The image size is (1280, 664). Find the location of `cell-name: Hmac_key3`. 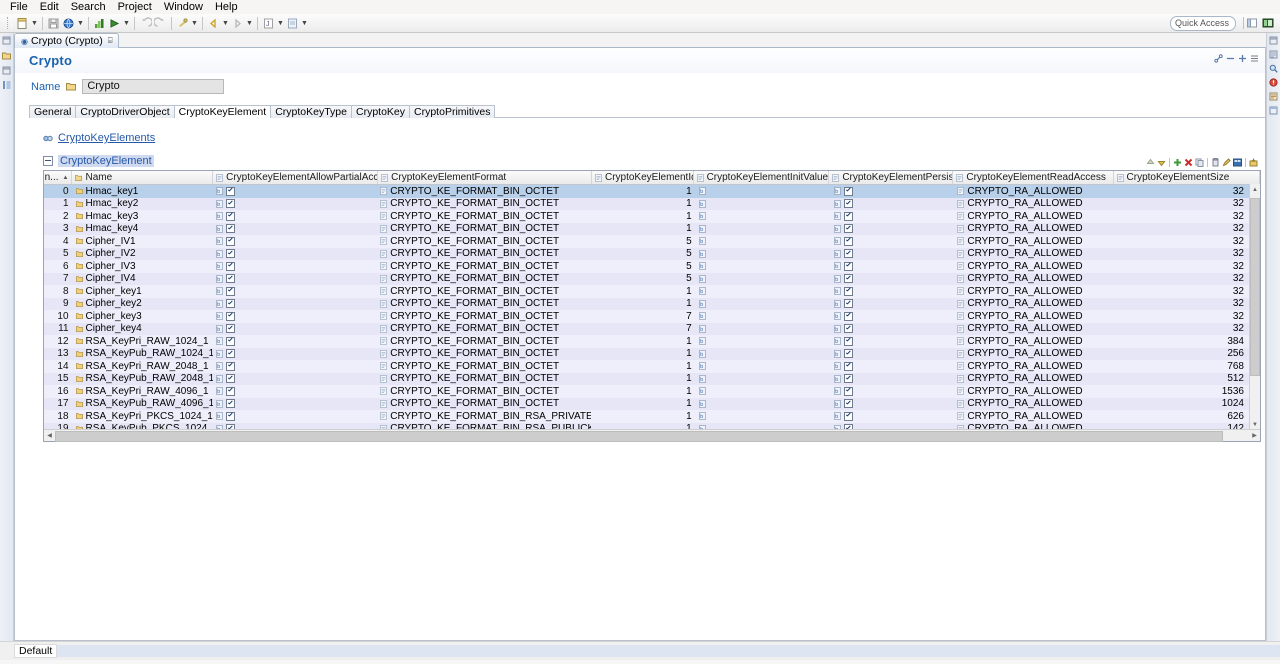

cell-name: Hmac_key3 is located at coordinates (143, 216).